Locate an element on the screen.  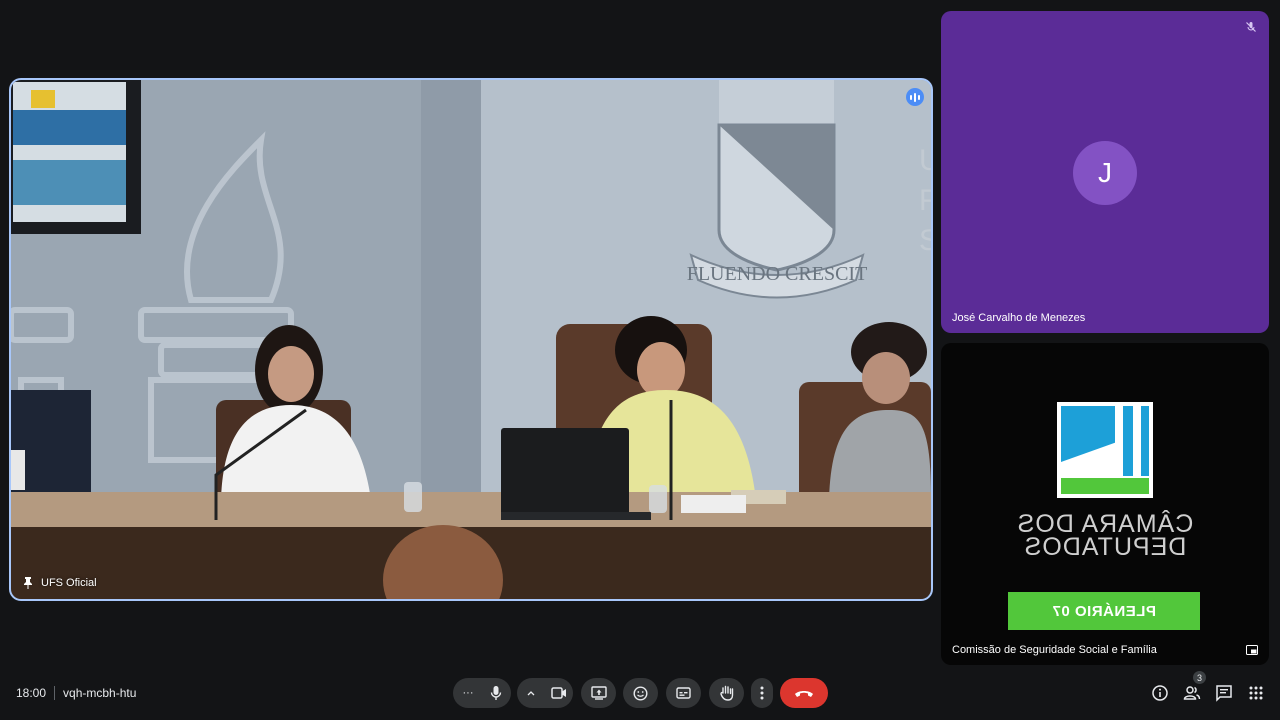
mic-icon is located at coordinates (496, 693).